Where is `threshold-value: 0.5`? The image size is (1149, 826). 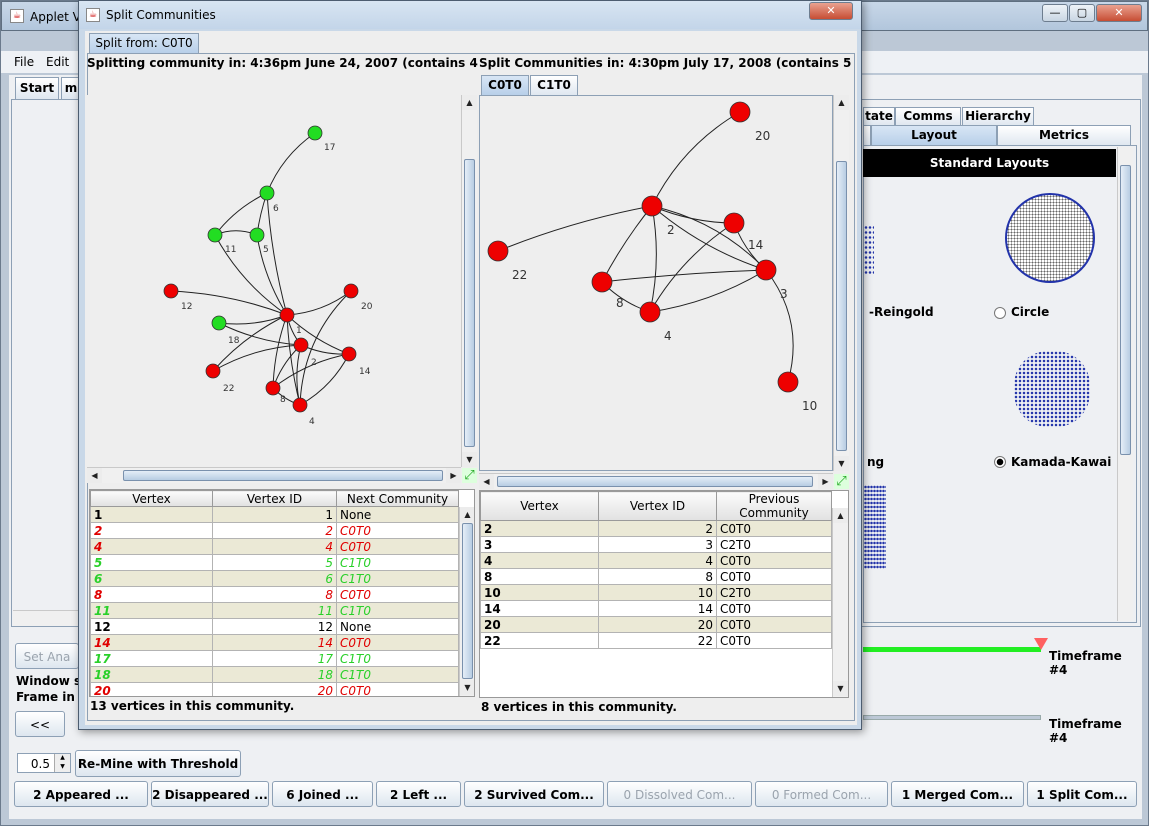 threshold-value: 0.5 is located at coordinates (40, 764).